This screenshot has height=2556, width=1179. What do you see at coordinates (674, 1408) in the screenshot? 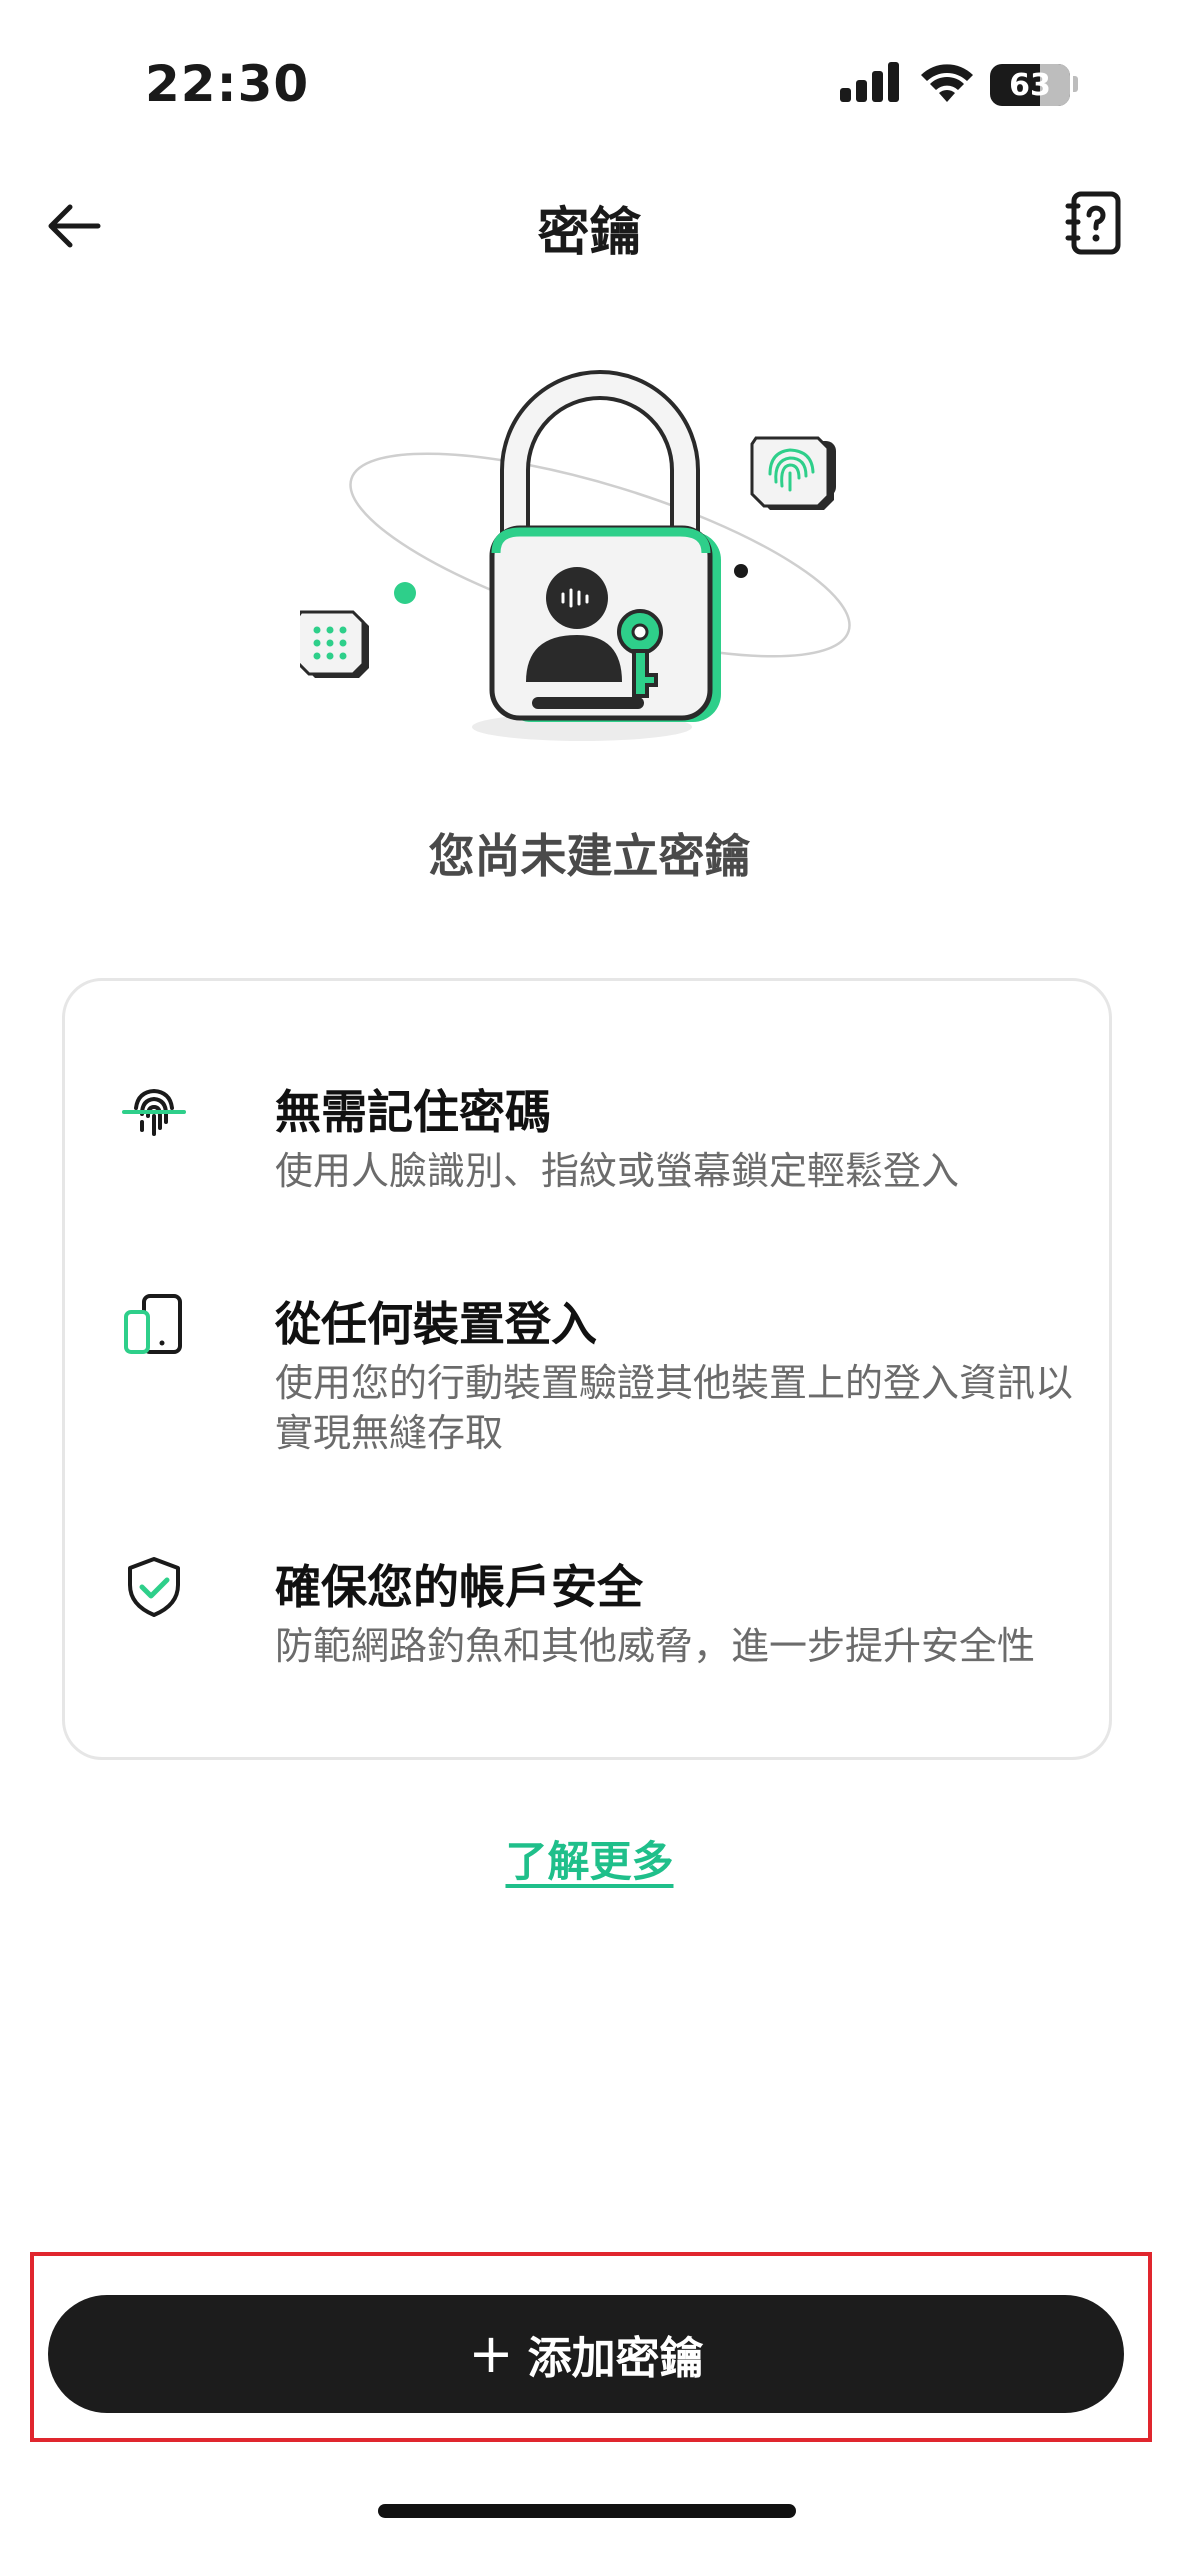
I see `feature-description: 使用您的行動裝置驗證其他裝置上的登入資訊以實現無縫存取` at bounding box center [674, 1408].